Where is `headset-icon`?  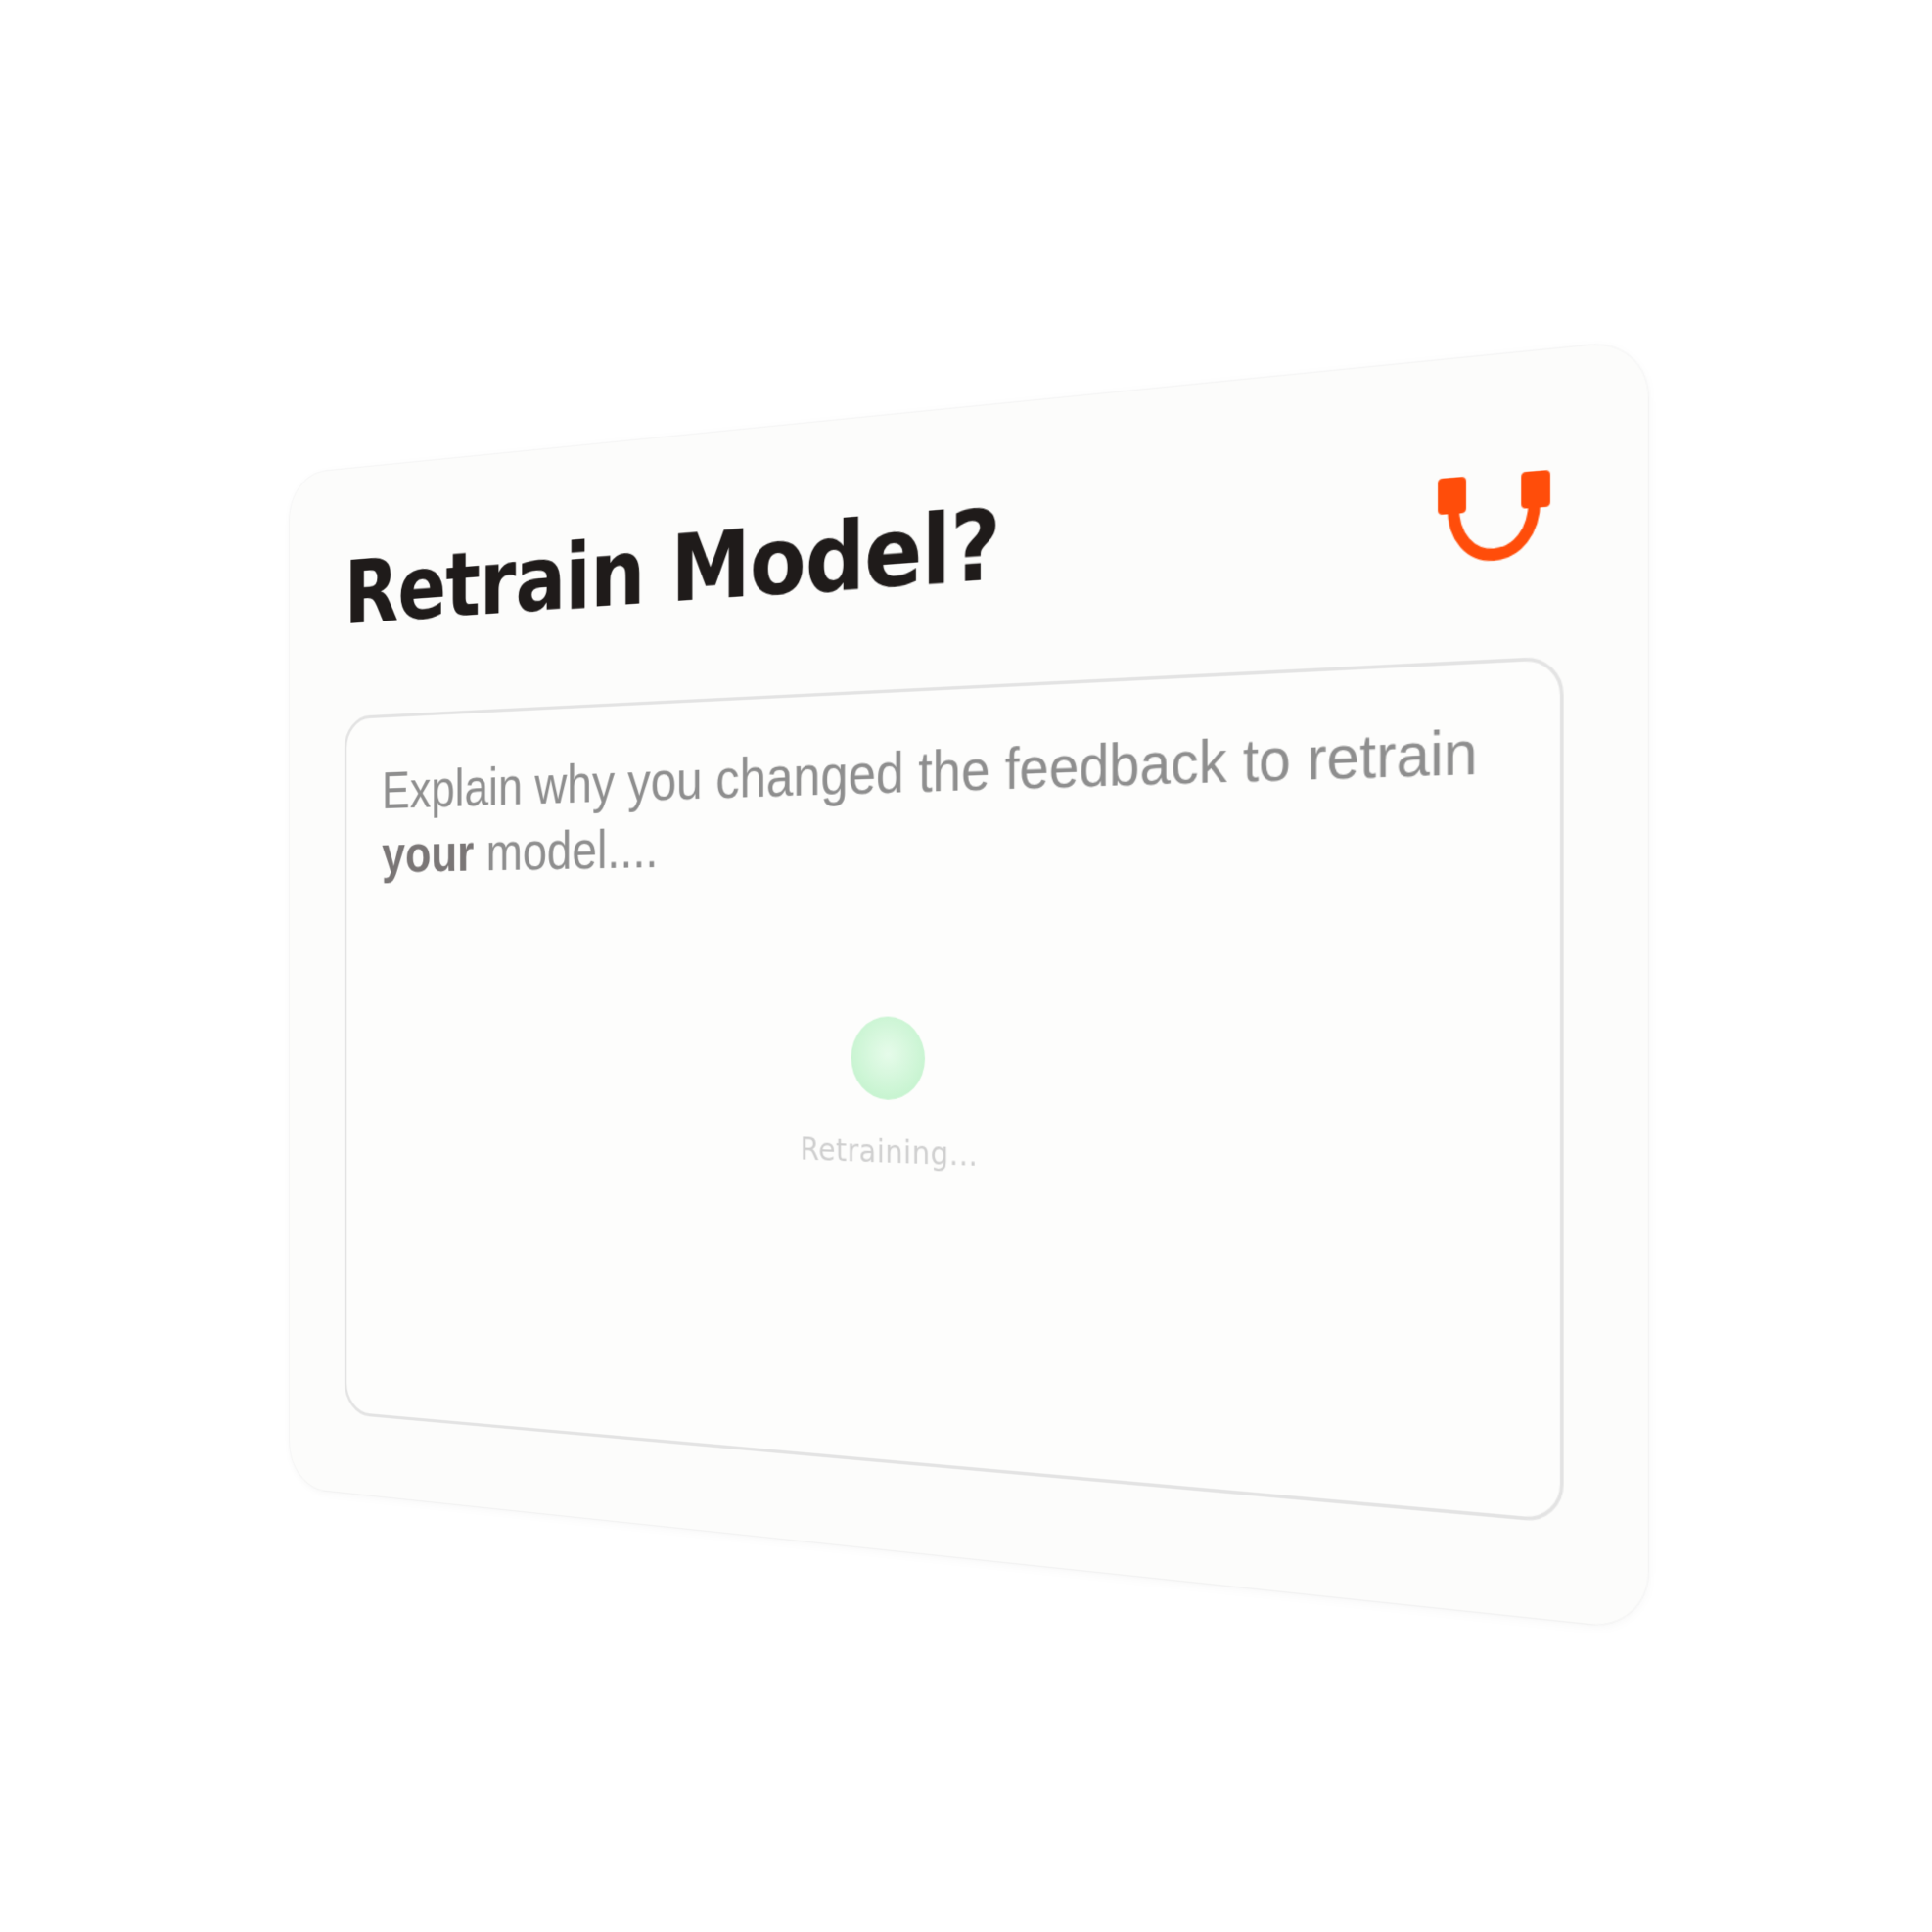 headset-icon is located at coordinates (1494, 519).